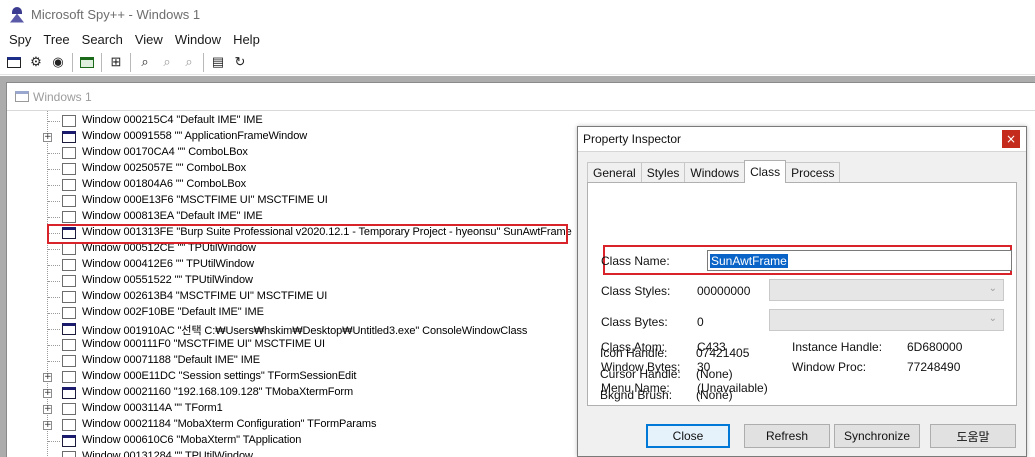  What do you see at coordinates (1011, 139) in the screenshot?
I see `close-icon: ×` at bounding box center [1011, 139].